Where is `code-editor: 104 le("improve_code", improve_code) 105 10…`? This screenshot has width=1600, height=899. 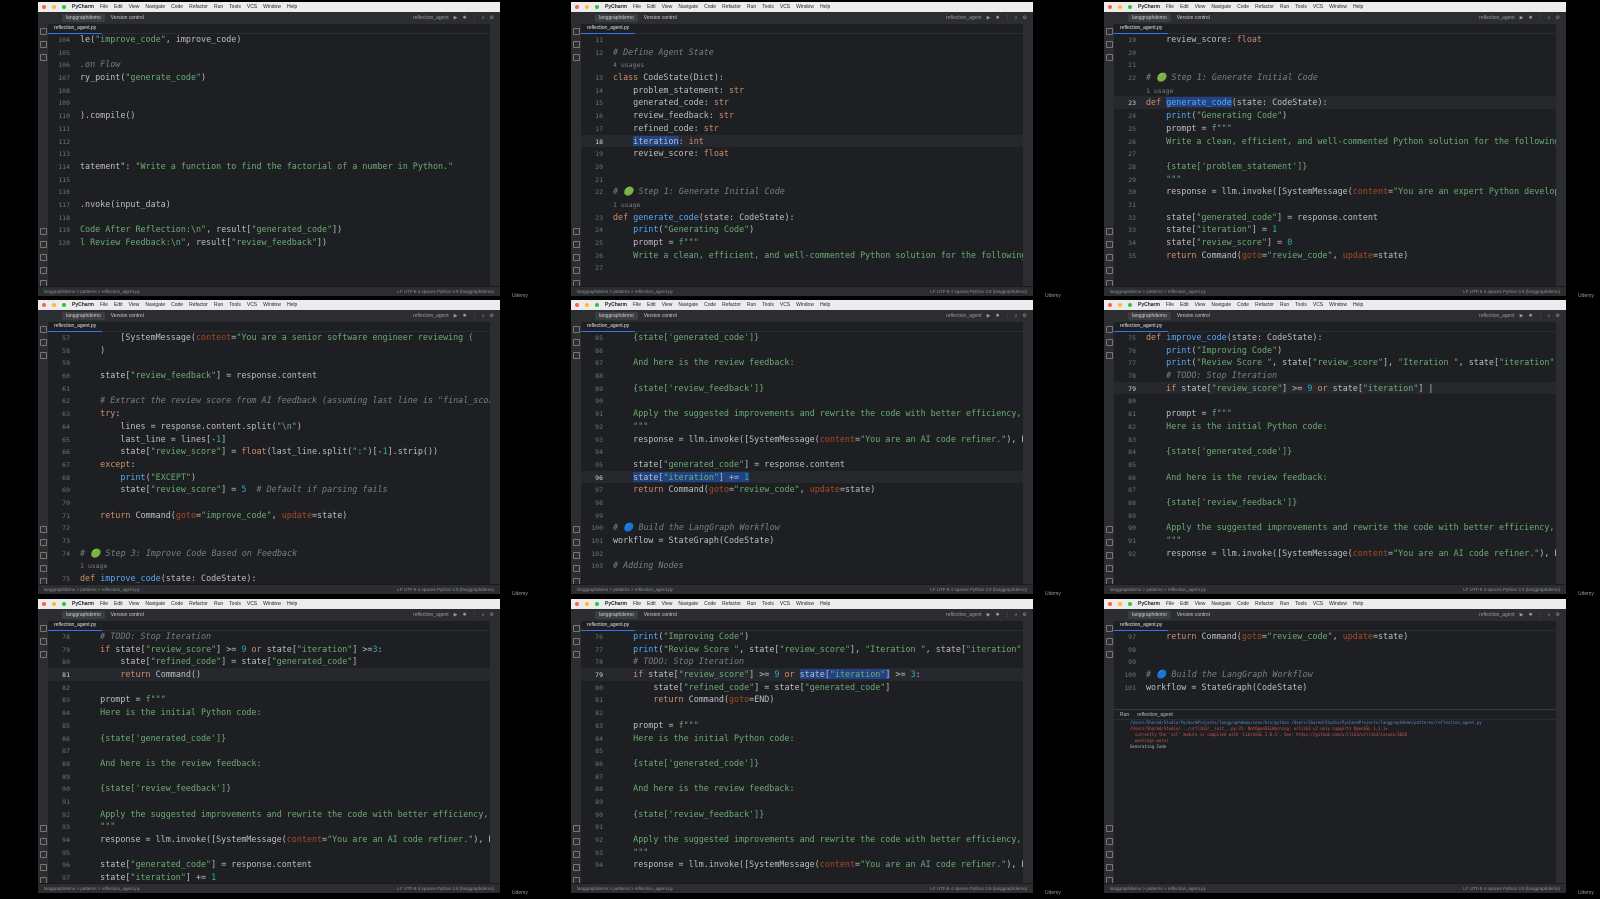 code-editor: 104 le("improve_code", improve_code) 105 10… is located at coordinates (269, 160).